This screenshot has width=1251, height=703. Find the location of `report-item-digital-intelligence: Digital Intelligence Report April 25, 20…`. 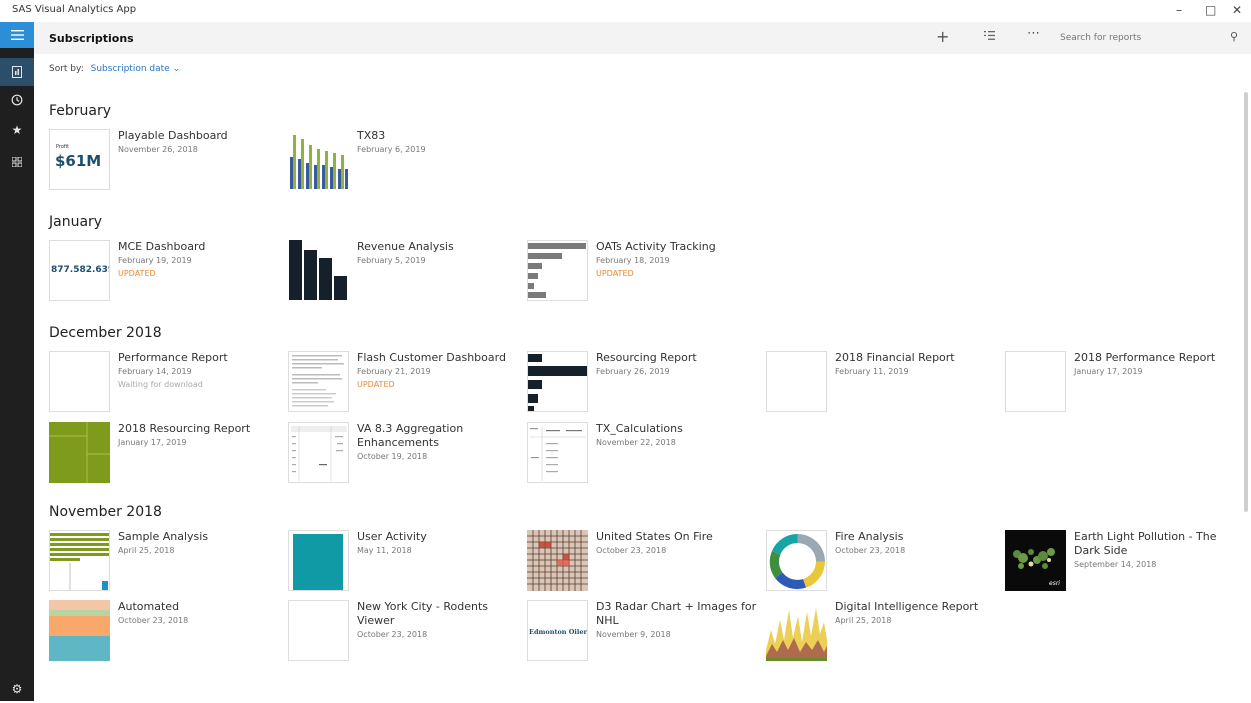

report-item-digital-intelligence: Digital Intelligence Report April 25, 20… is located at coordinates (881, 632).